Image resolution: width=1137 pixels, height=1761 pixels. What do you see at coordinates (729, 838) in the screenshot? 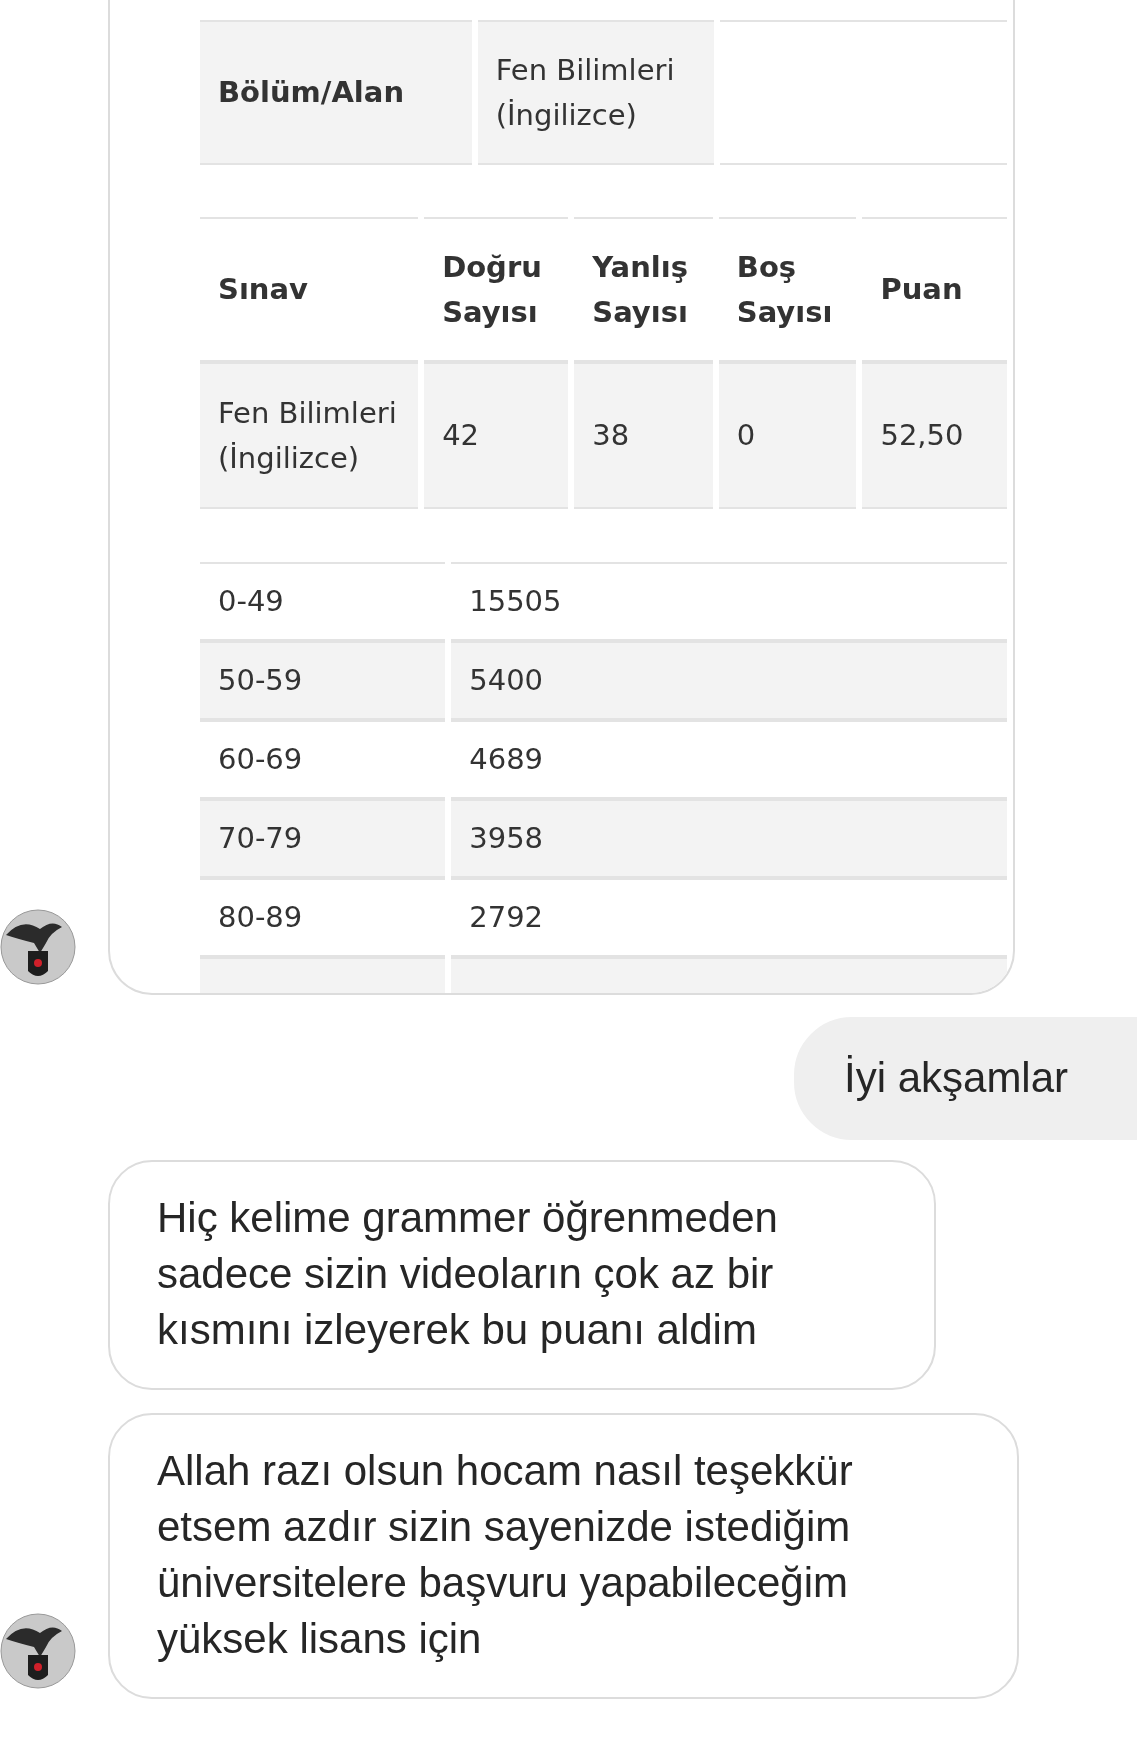
I see `table-cell: 3958` at bounding box center [729, 838].